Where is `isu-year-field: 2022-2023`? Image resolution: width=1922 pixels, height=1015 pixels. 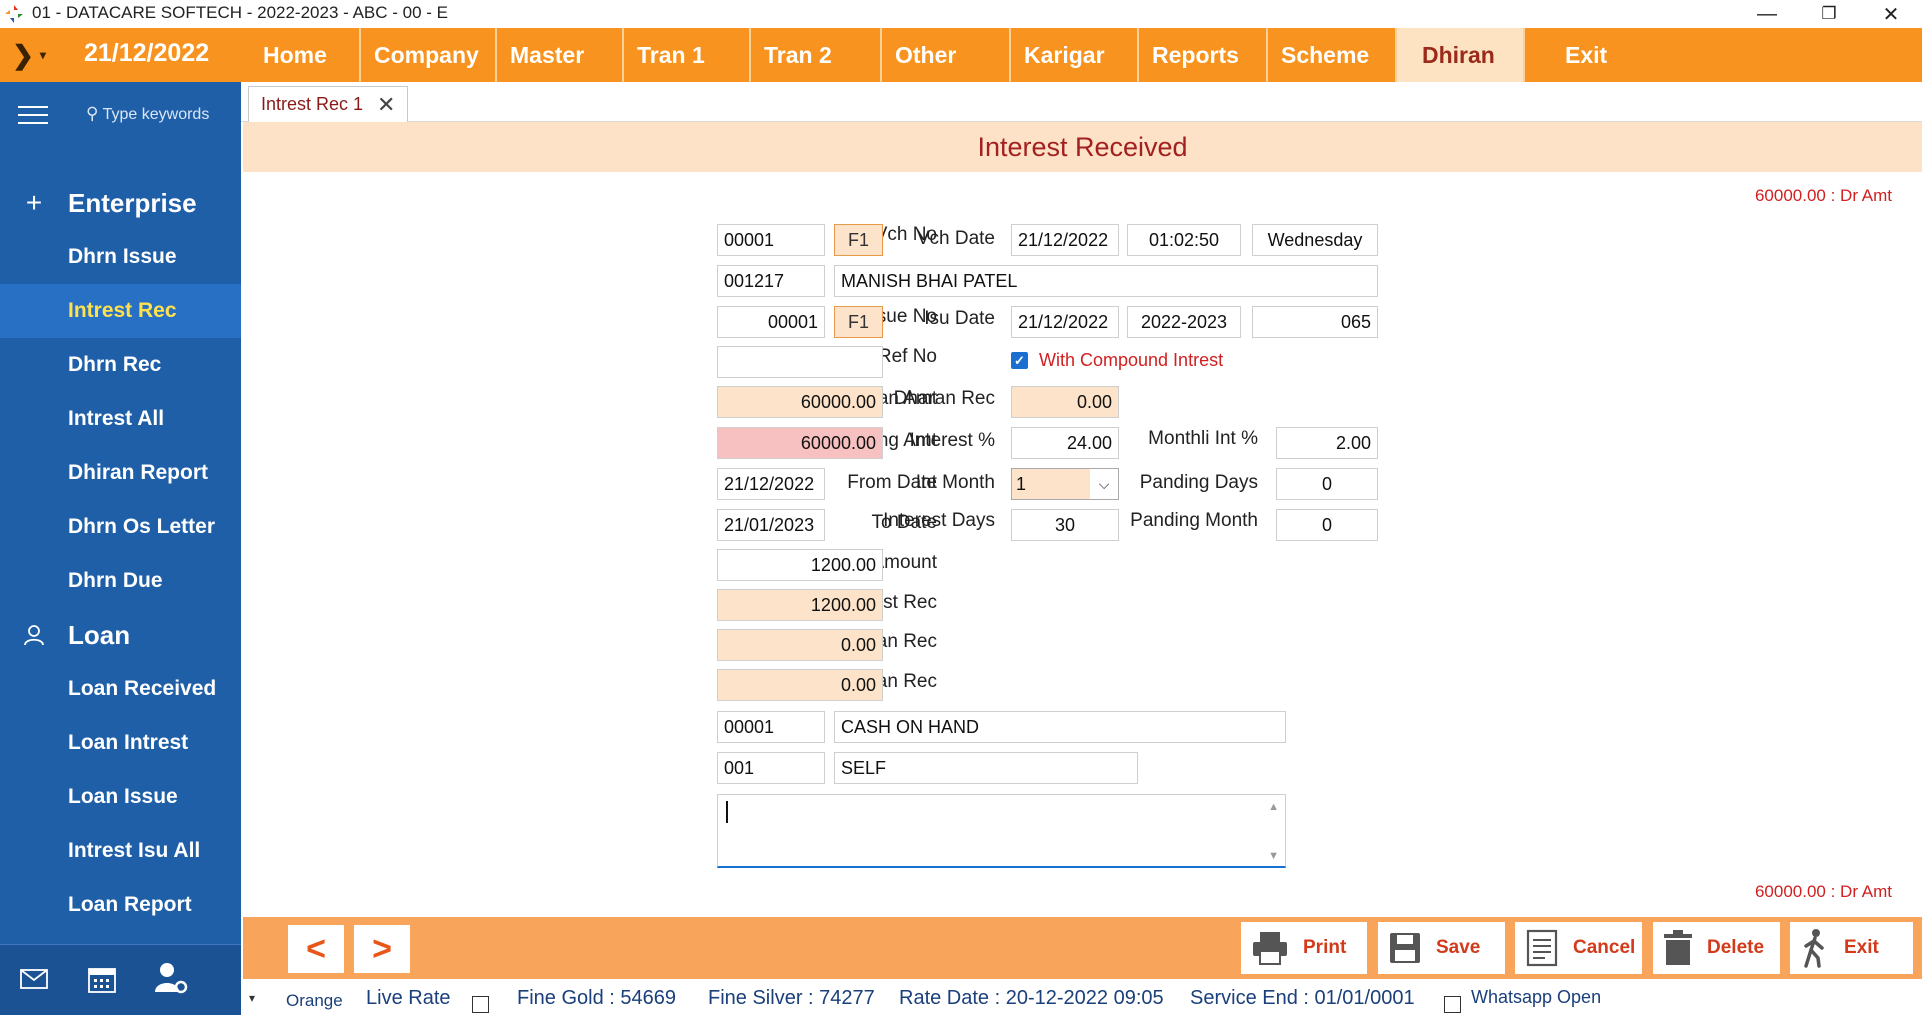 isu-year-field: 2022-2023 is located at coordinates (1184, 322).